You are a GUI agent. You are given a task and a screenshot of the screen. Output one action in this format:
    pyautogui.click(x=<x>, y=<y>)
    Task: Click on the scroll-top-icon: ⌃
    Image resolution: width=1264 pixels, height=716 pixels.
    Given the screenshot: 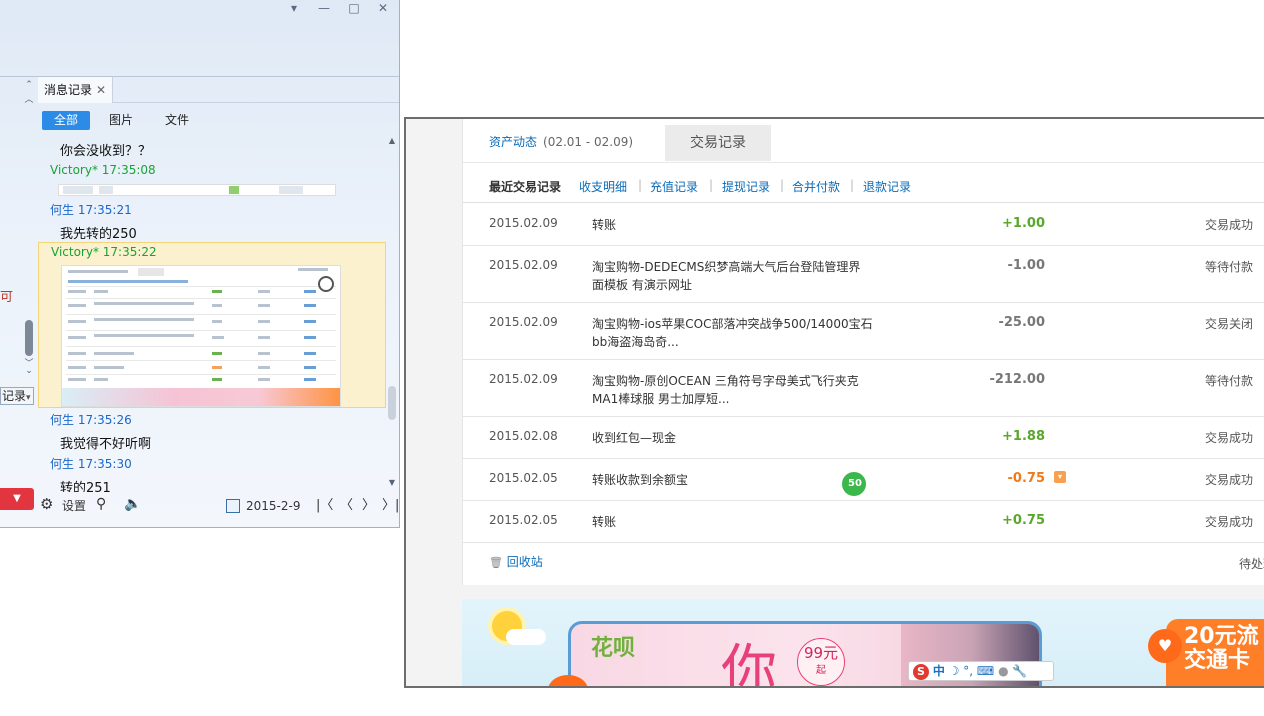 What is the action you would take?
    pyautogui.click(x=29, y=85)
    